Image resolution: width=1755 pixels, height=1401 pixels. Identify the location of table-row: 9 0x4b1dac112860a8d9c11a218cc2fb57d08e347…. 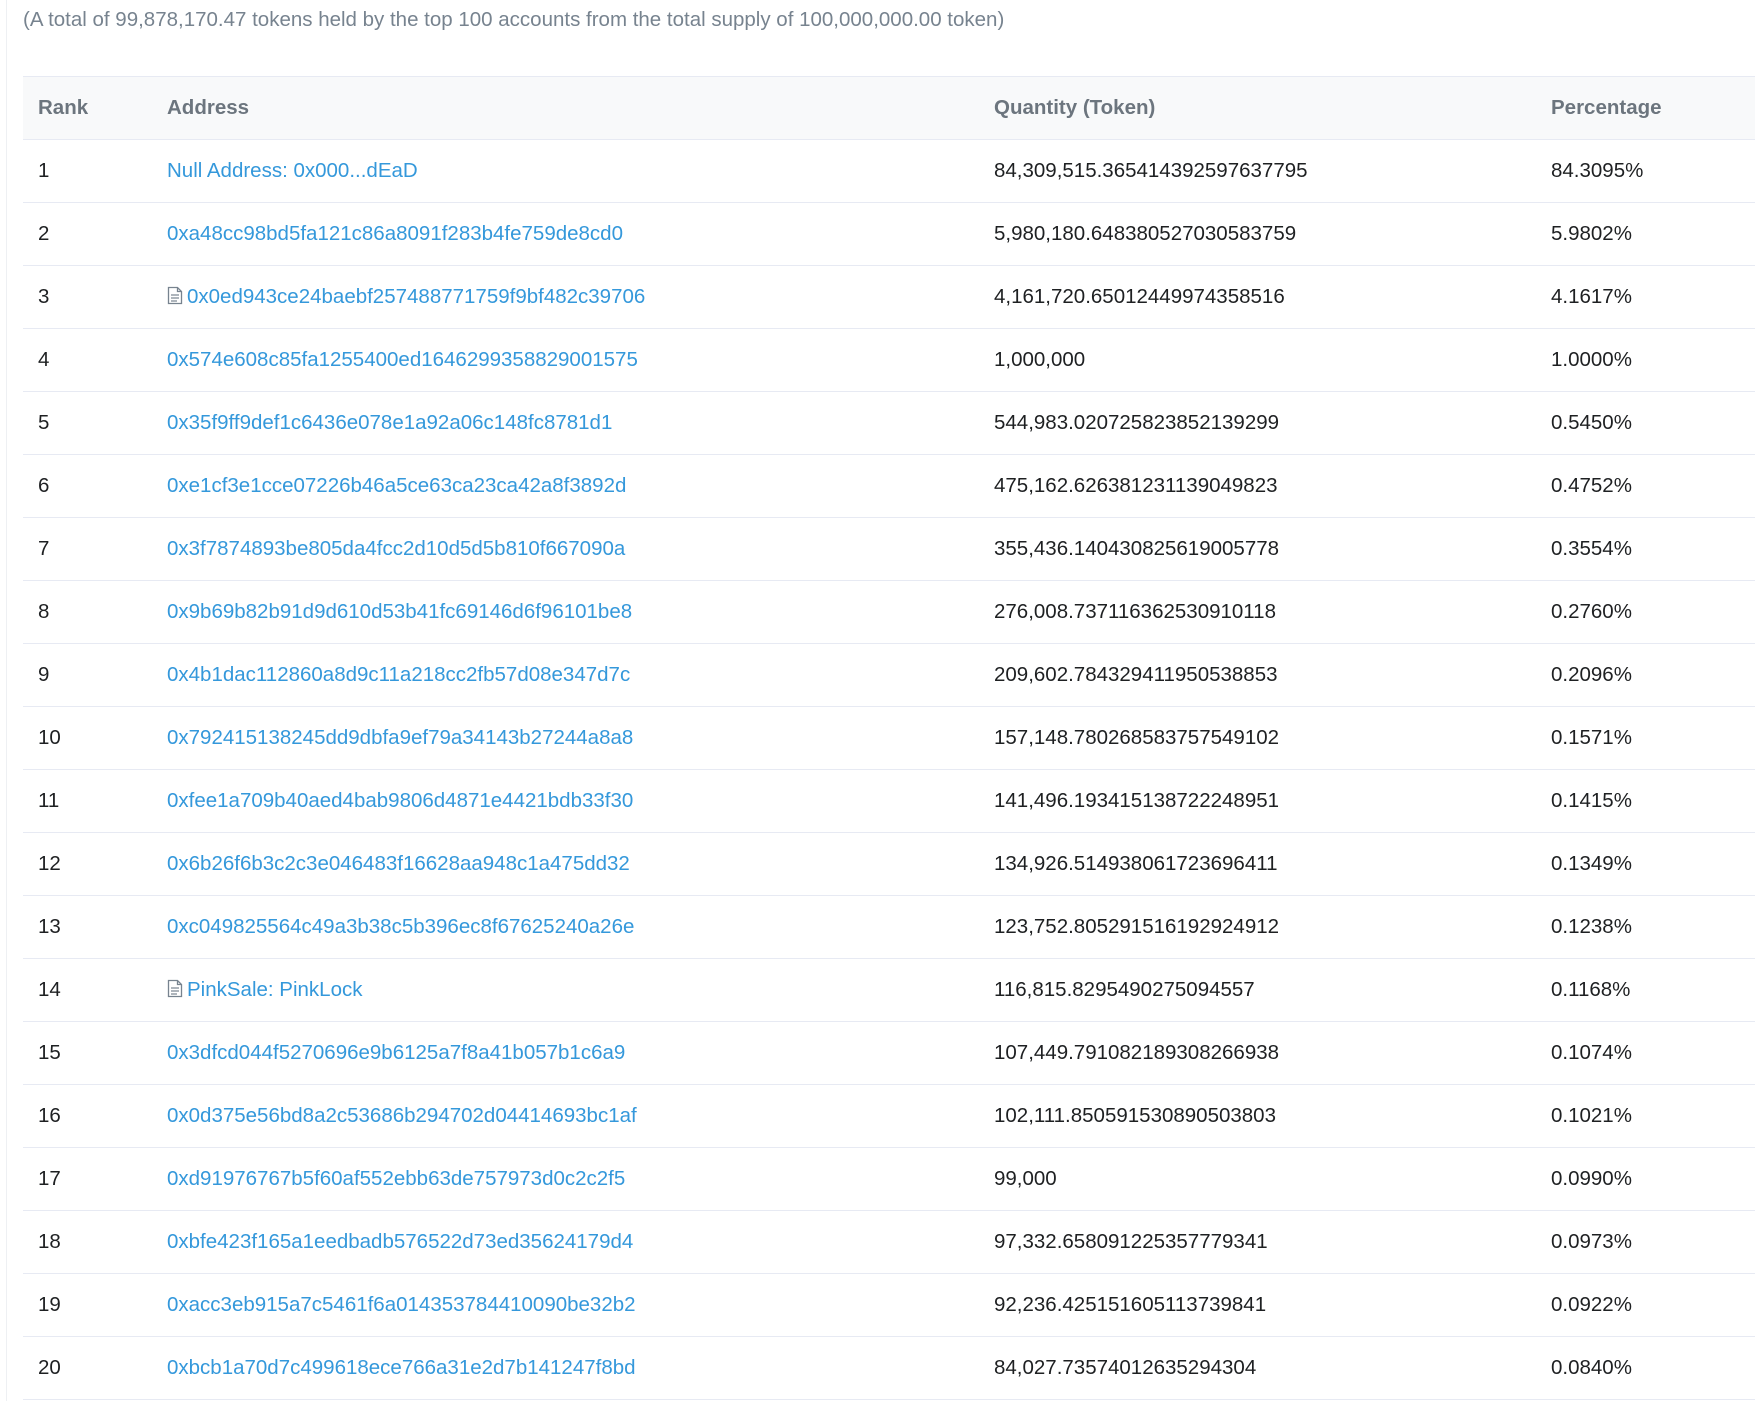
(889, 675).